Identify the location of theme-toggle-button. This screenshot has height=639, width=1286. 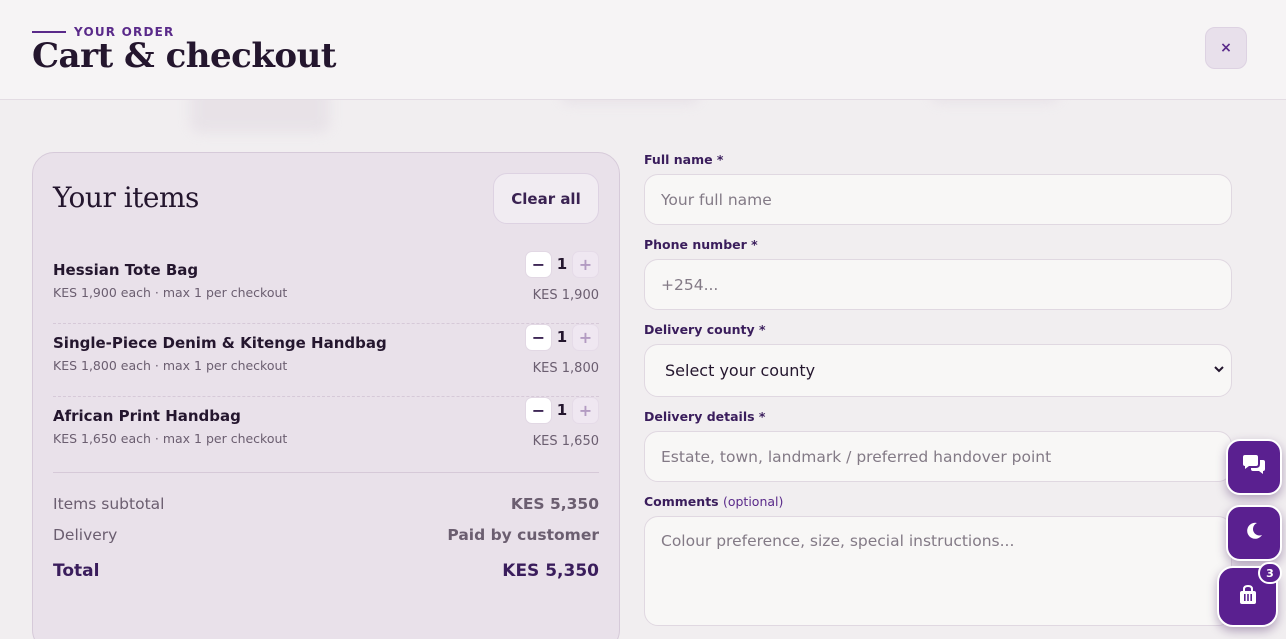
(1254, 533).